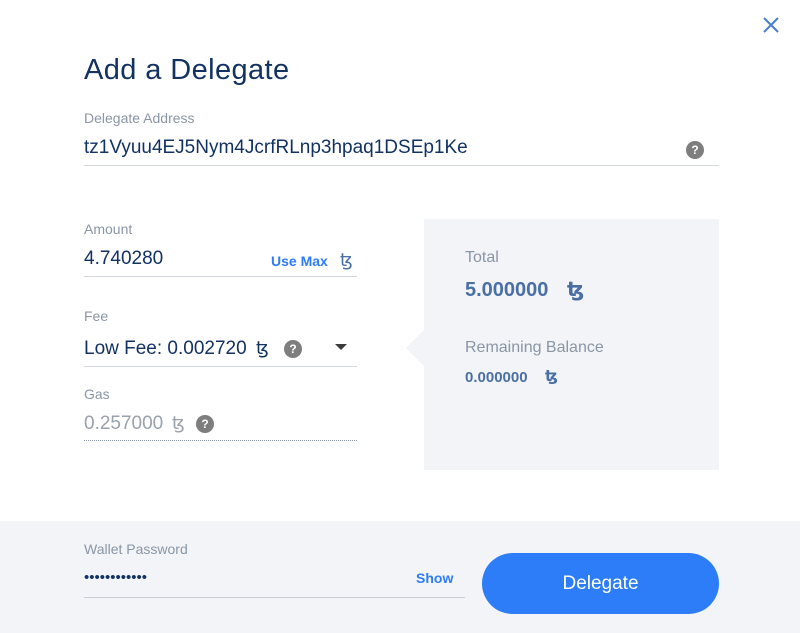  I want to click on amount-underline, so click(220, 276).